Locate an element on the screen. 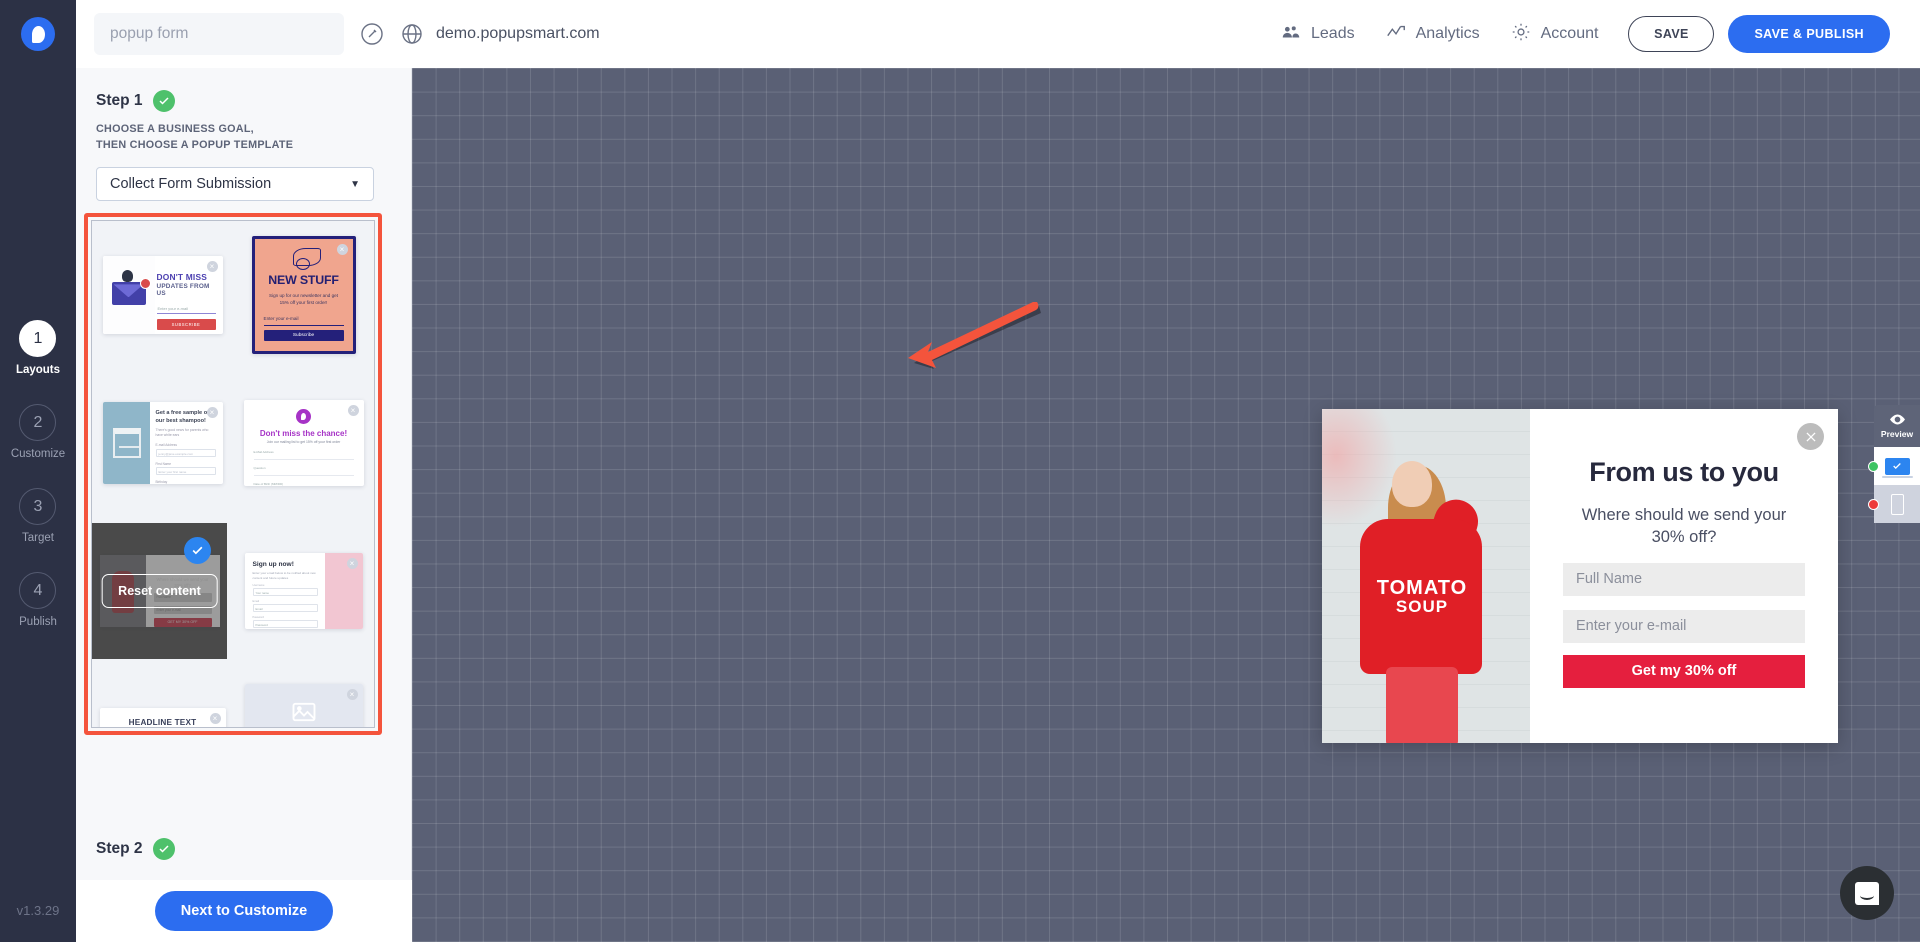 The height and width of the screenshot is (942, 1920). sidebar-item-layouts: 1 Layouts is located at coordinates (38, 348).